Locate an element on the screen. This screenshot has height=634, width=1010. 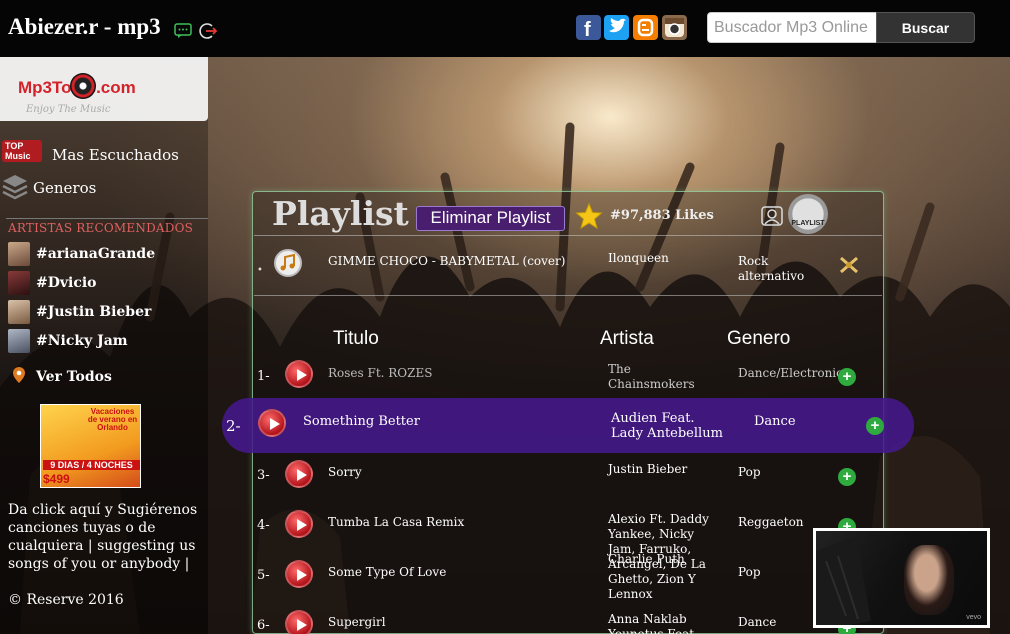
song-title: Tumba La Casa Remix is located at coordinates (396, 522).